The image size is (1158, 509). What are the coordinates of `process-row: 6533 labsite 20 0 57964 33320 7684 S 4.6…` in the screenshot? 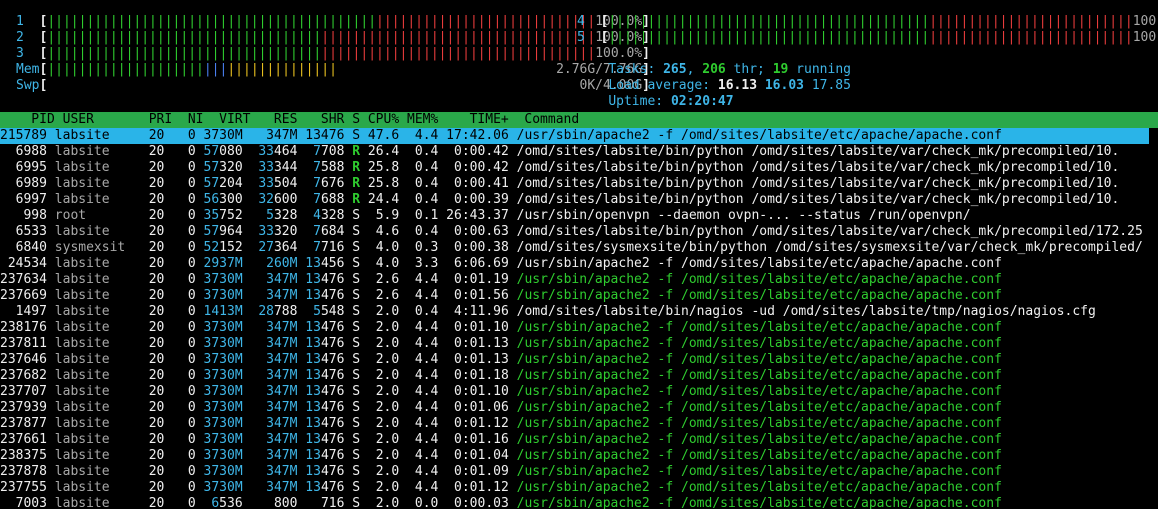 It's located at (571, 232).